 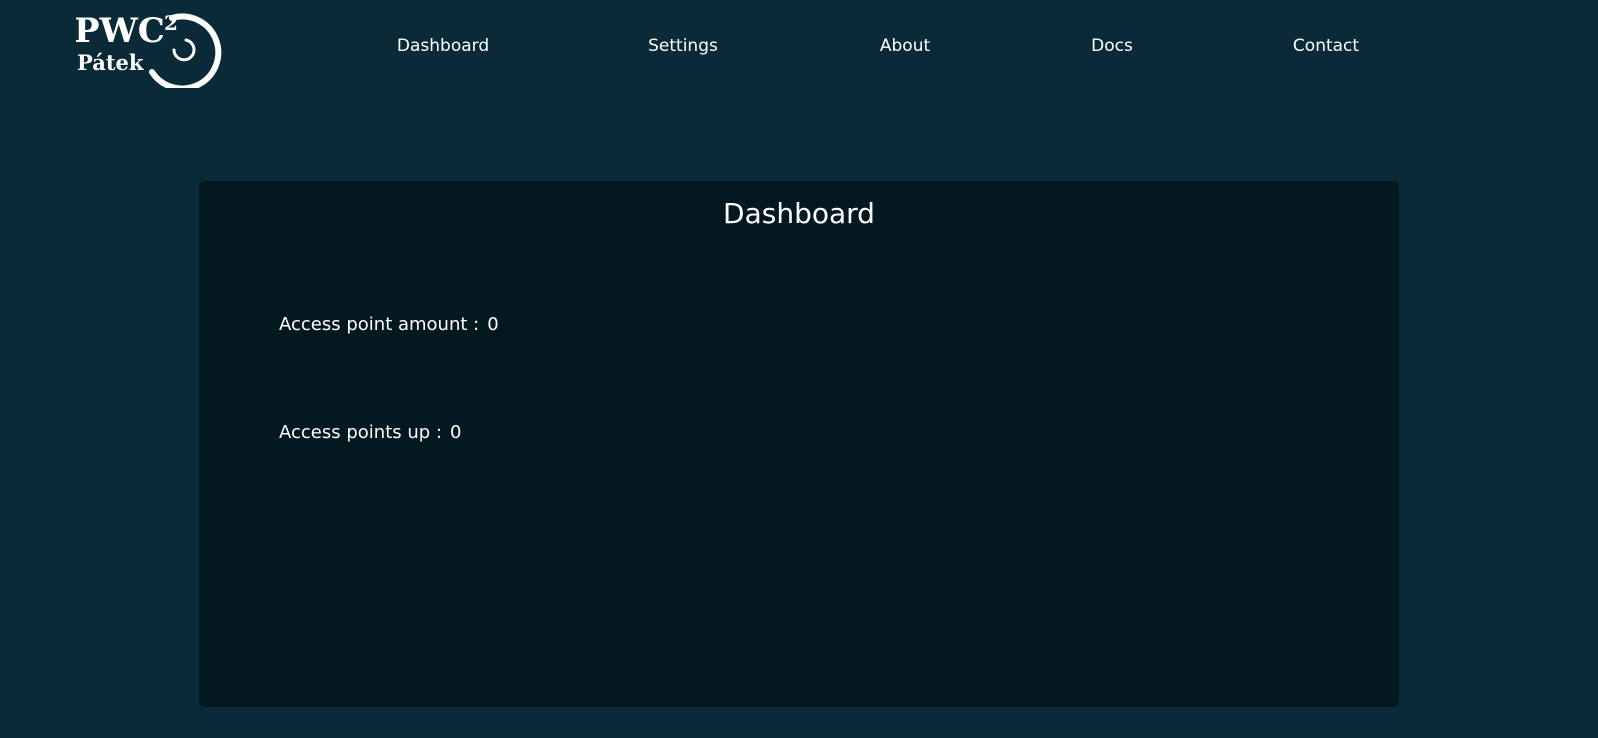 I want to click on page-title: Dashboard, so click(x=799, y=213).